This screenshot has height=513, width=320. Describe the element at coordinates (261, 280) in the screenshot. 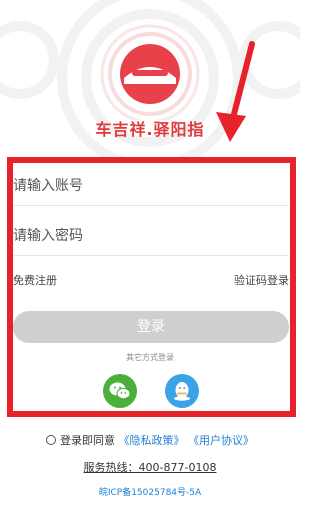

I see `code-login-link: 验证码登录` at that location.